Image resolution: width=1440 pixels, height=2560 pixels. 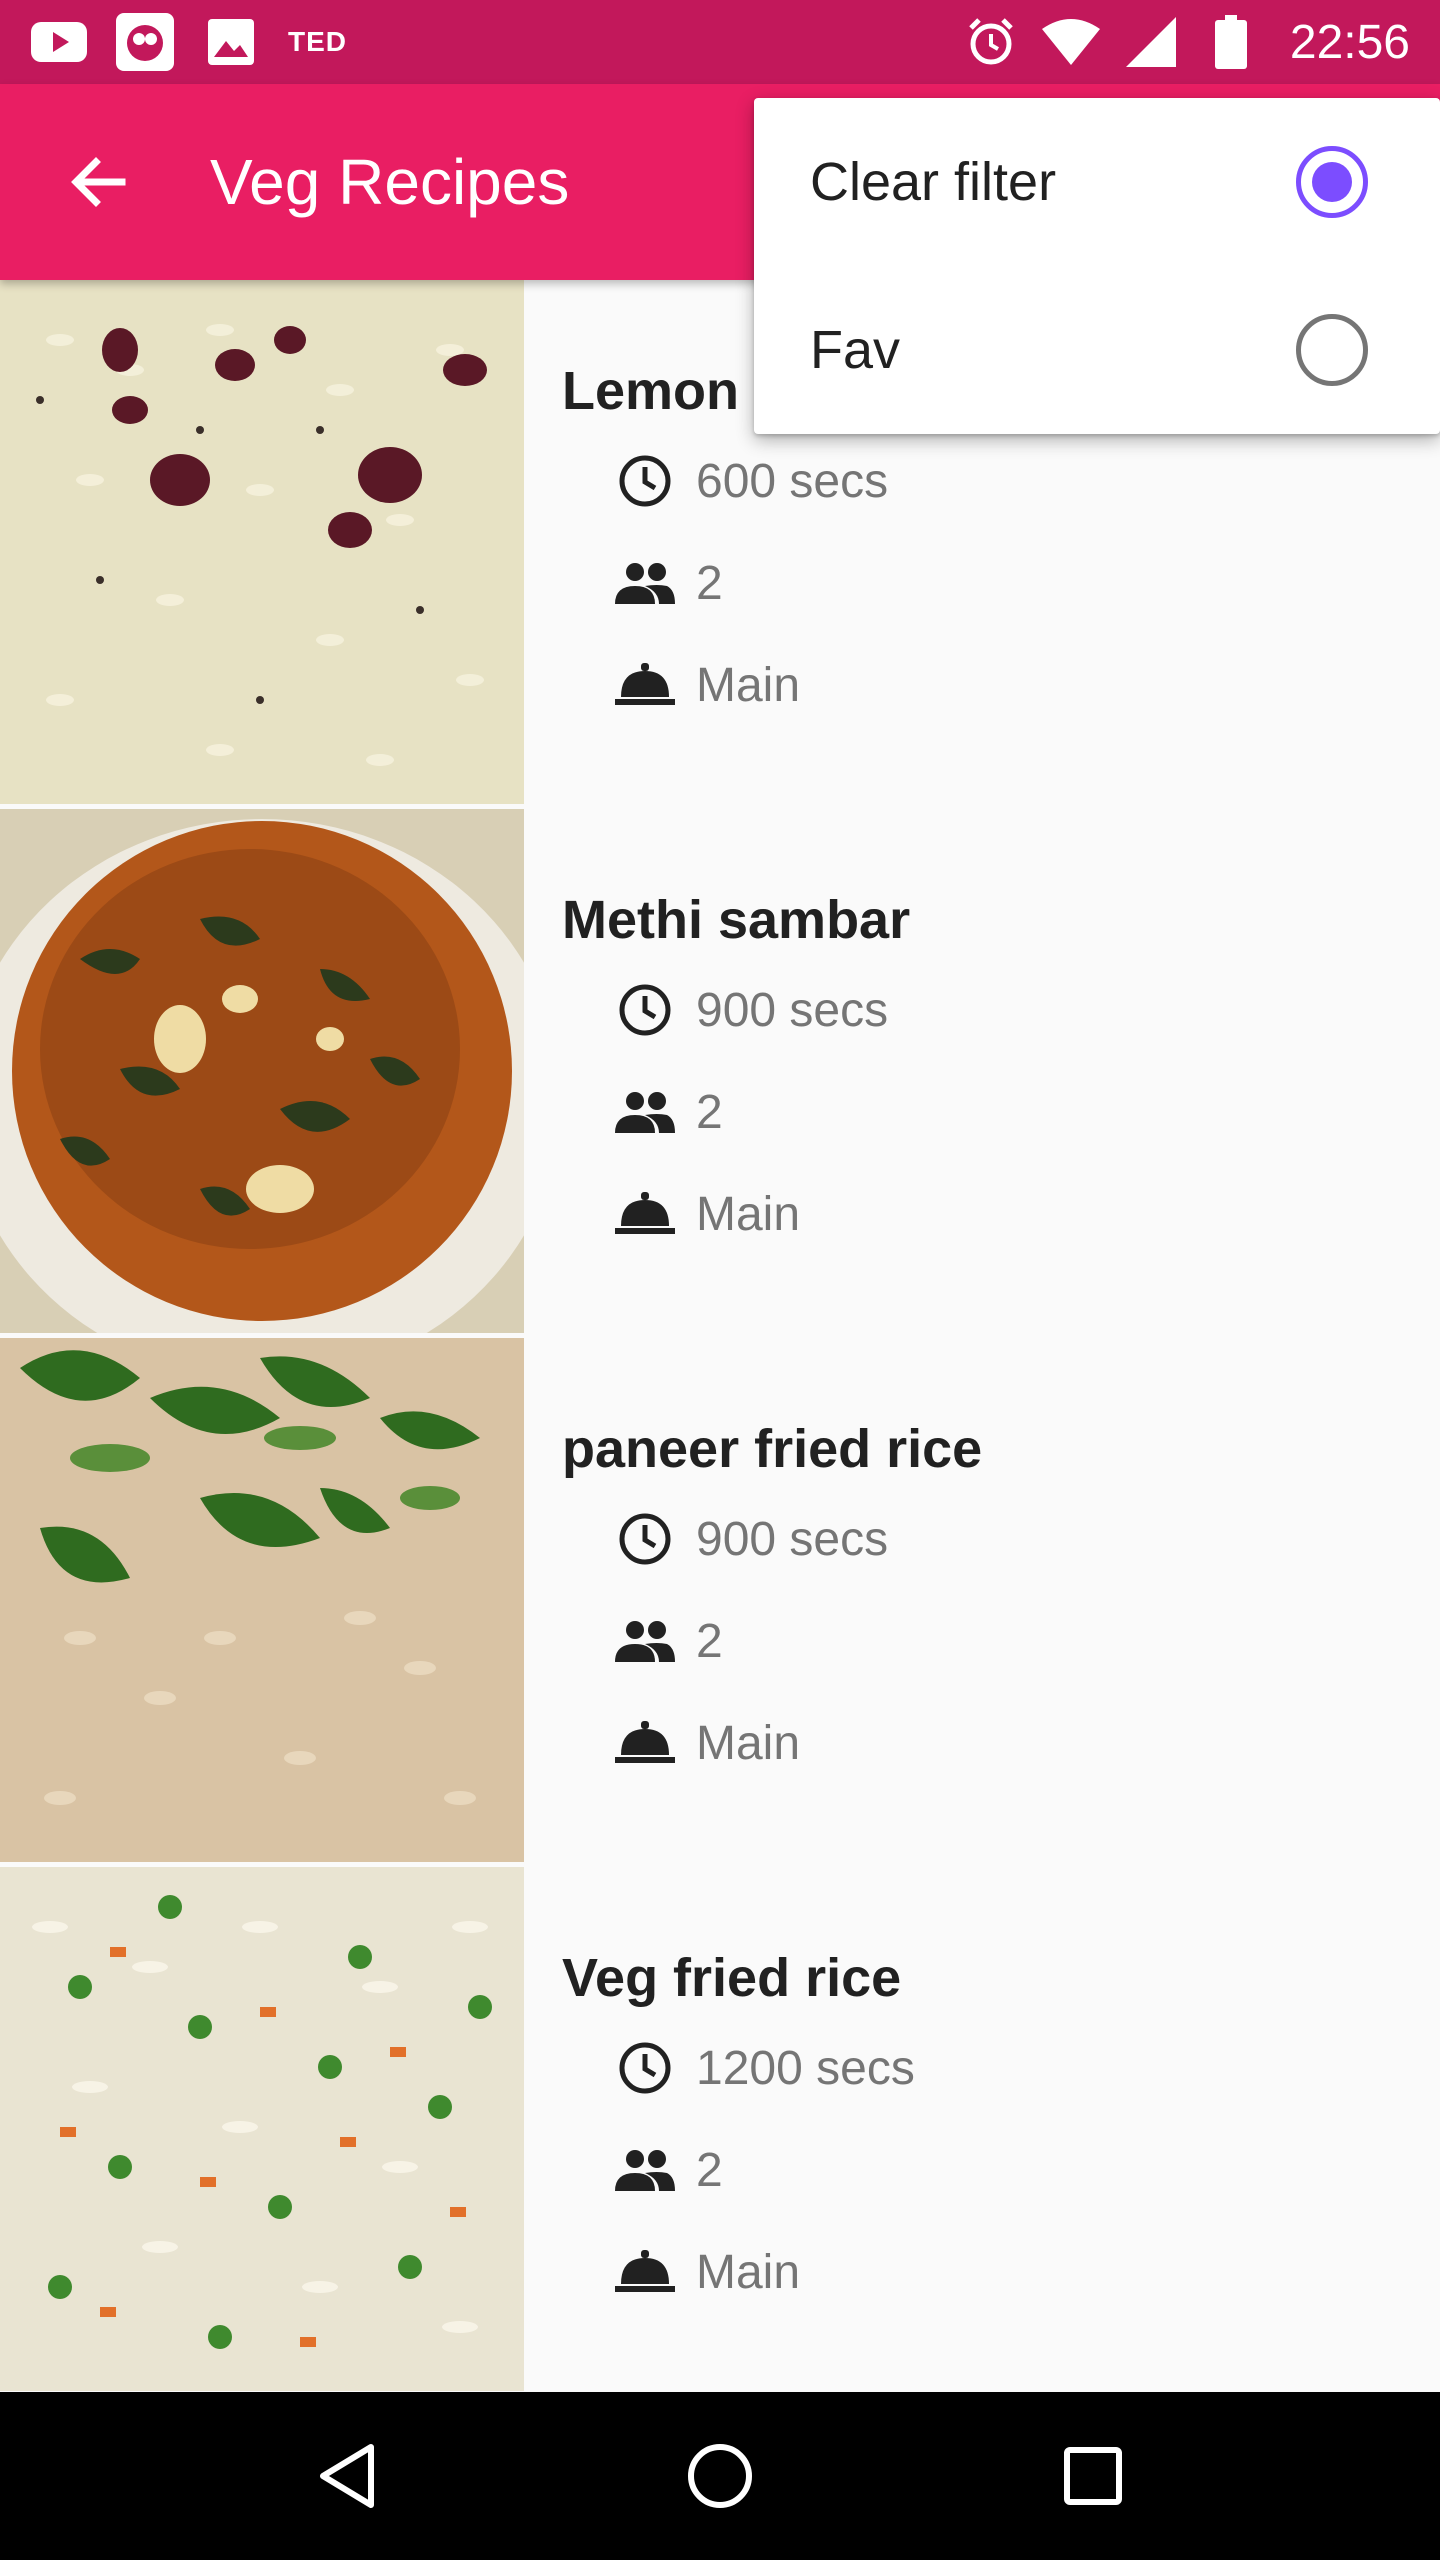 What do you see at coordinates (805, 2068) in the screenshot?
I see `time-value: 1200 secs` at bounding box center [805, 2068].